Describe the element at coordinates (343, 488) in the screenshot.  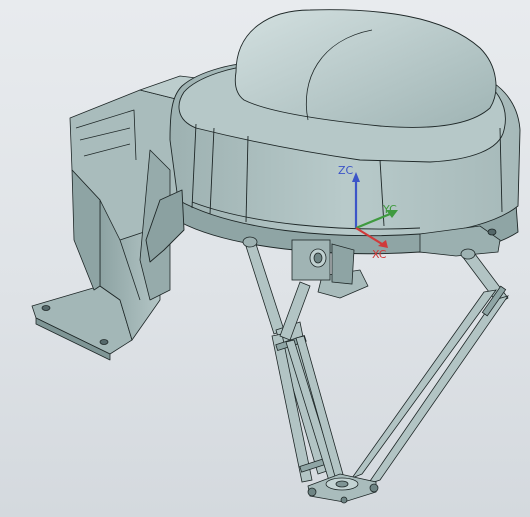
I see `end-effector` at that location.